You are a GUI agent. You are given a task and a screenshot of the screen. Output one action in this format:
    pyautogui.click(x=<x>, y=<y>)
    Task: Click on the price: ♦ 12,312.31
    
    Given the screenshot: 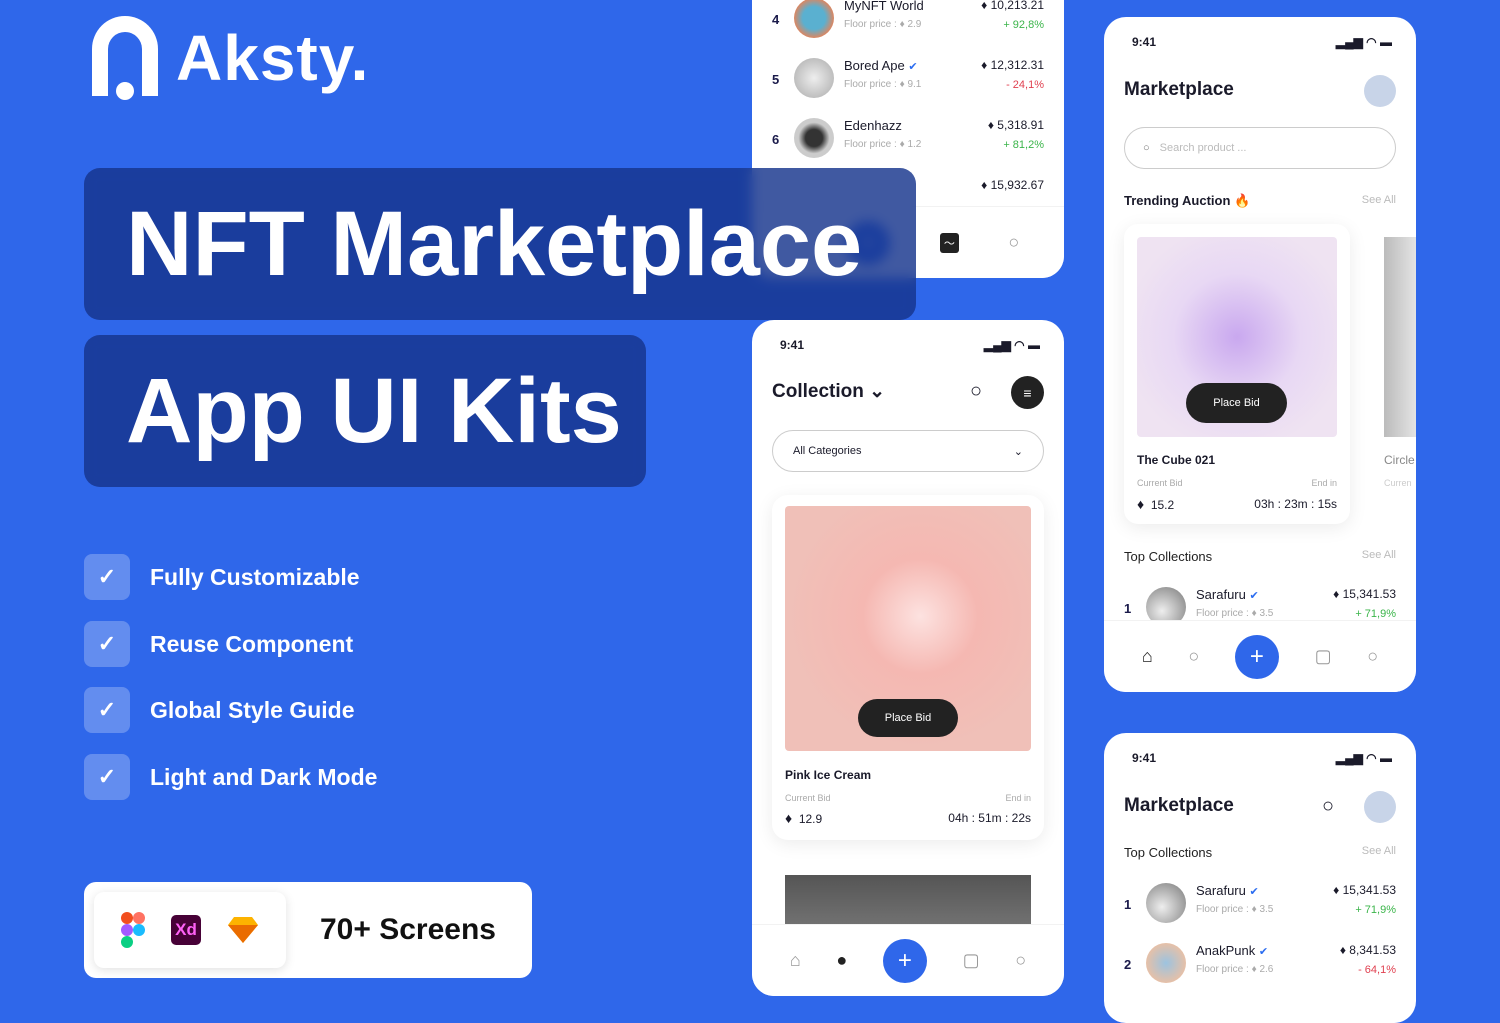 What is the action you would take?
    pyautogui.click(x=1012, y=65)
    